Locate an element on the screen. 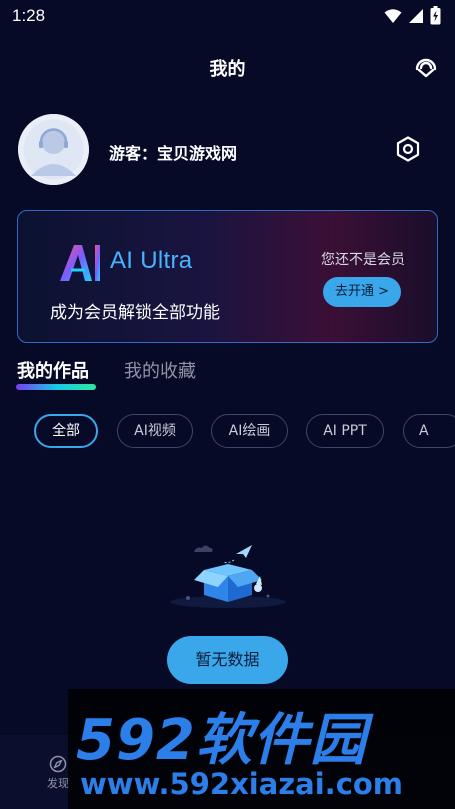 The image size is (455, 809). status-icons is located at coordinates (412, 15).